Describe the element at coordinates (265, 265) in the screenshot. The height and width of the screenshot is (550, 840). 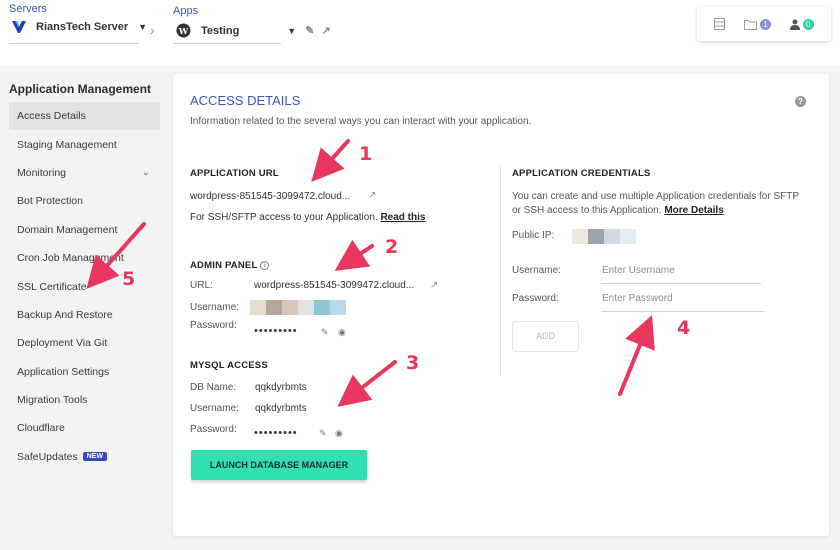
I see `info-icon: i` at that location.